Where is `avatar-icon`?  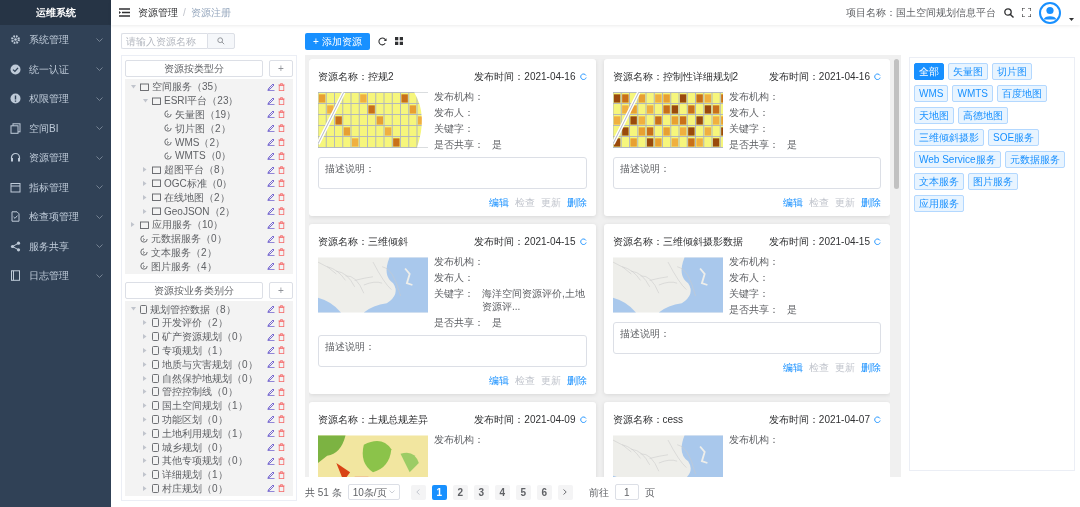
avatar-icon is located at coordinates (1050, 12).